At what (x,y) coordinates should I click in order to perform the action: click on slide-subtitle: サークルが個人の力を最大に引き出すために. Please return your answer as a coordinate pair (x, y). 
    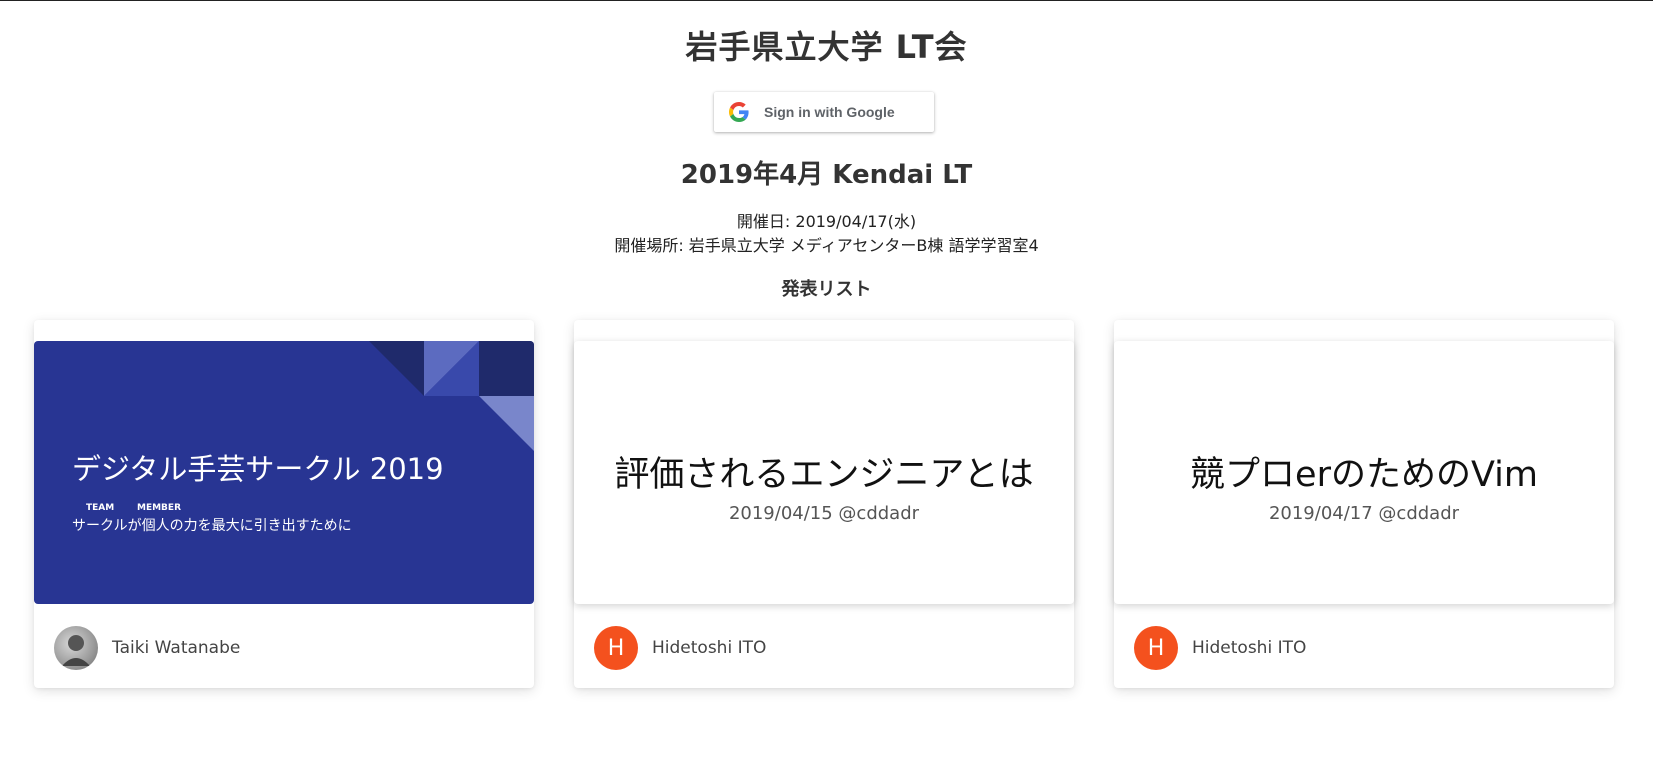
    Looking at the image, I should click on (212, 526).